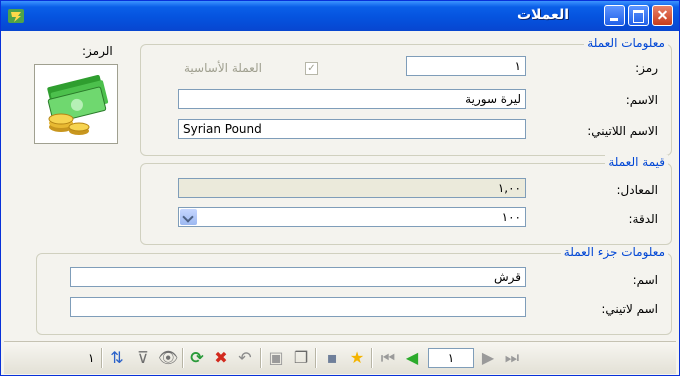  What do you see at coordinates (626, 43) in the screenshot?
I see `currency-info-legend: معلومات العملة` at bounding box center [626, 43].